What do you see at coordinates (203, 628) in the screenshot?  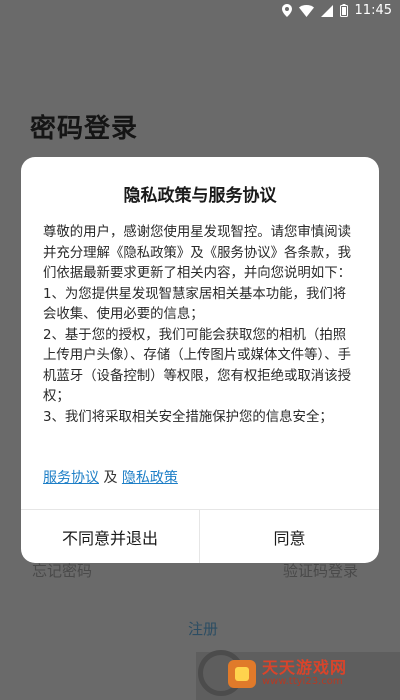 I see `register-link: 注册` at bounding box center [203, 628].